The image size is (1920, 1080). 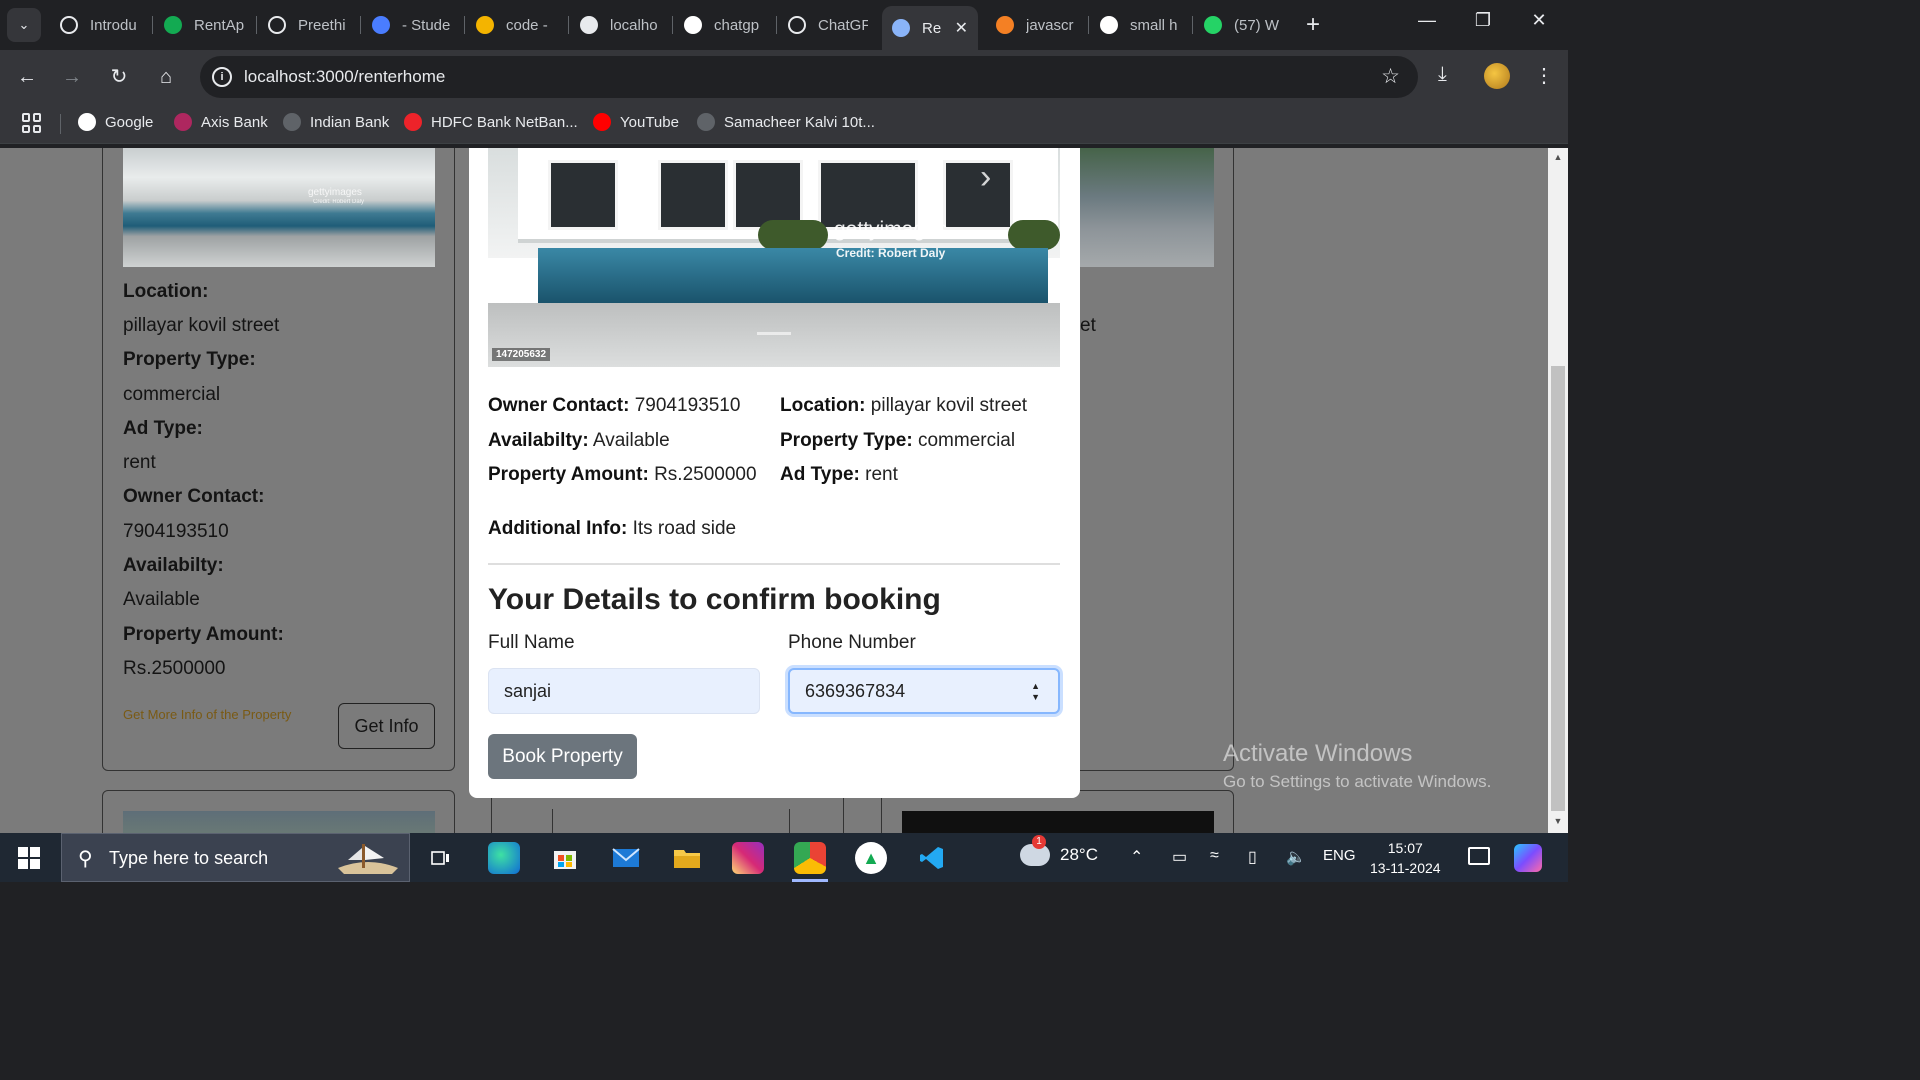 What do you see at coordinates (810, 880) in the screenshot?
I see `chrome-active-indicator` at bounding box center [810, 880].